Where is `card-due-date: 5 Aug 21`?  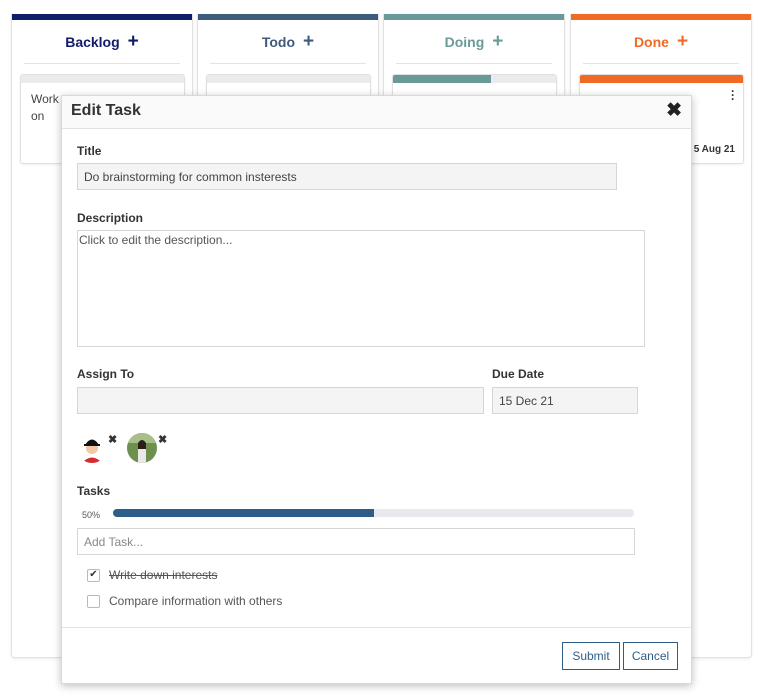
card-due-date: 5 Aug 21 is located at coordinates (714, 149).